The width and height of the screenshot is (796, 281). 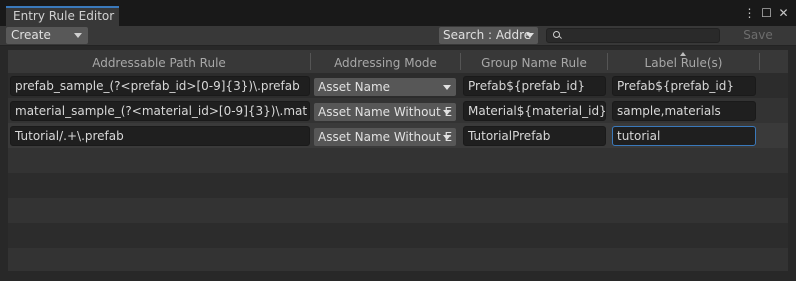 I want to click on column-divider, so click(x=759, y=61).